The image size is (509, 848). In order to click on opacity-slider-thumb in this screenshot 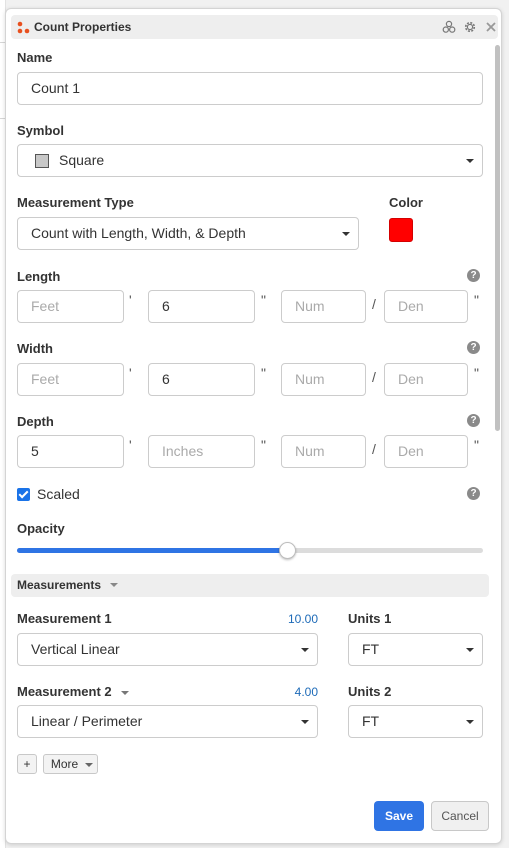, I will do `click(288, 550)`.